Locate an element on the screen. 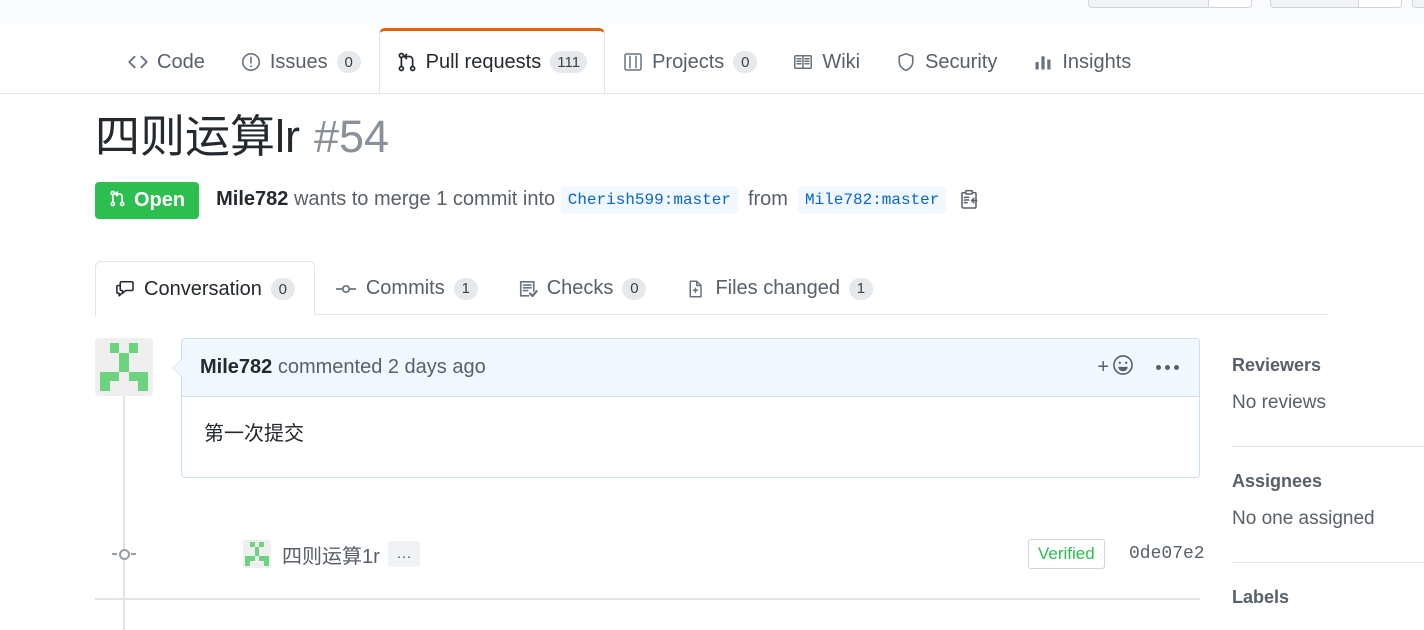 The image size is (1424, 630). sidebar-title: Assignees is located at coordinates (1328, 481).